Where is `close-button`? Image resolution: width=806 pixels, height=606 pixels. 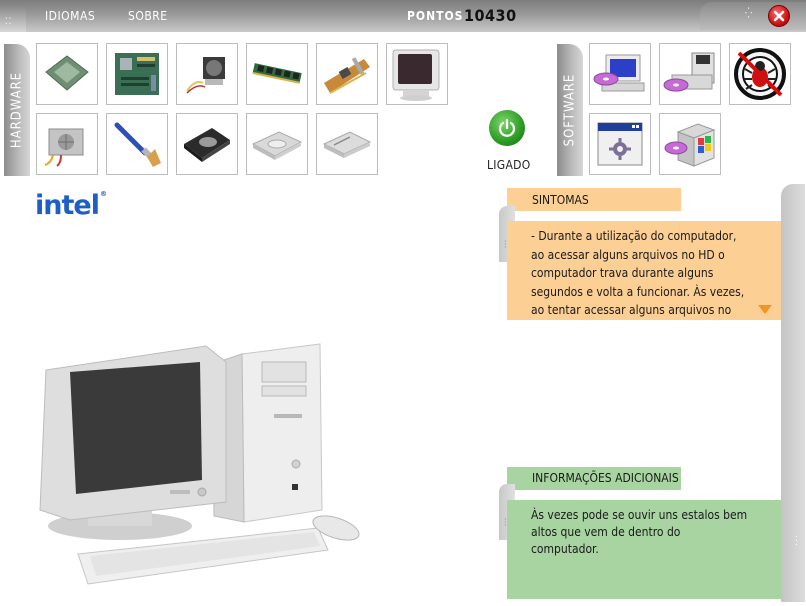 close-button is located at coordinates (779, 16).